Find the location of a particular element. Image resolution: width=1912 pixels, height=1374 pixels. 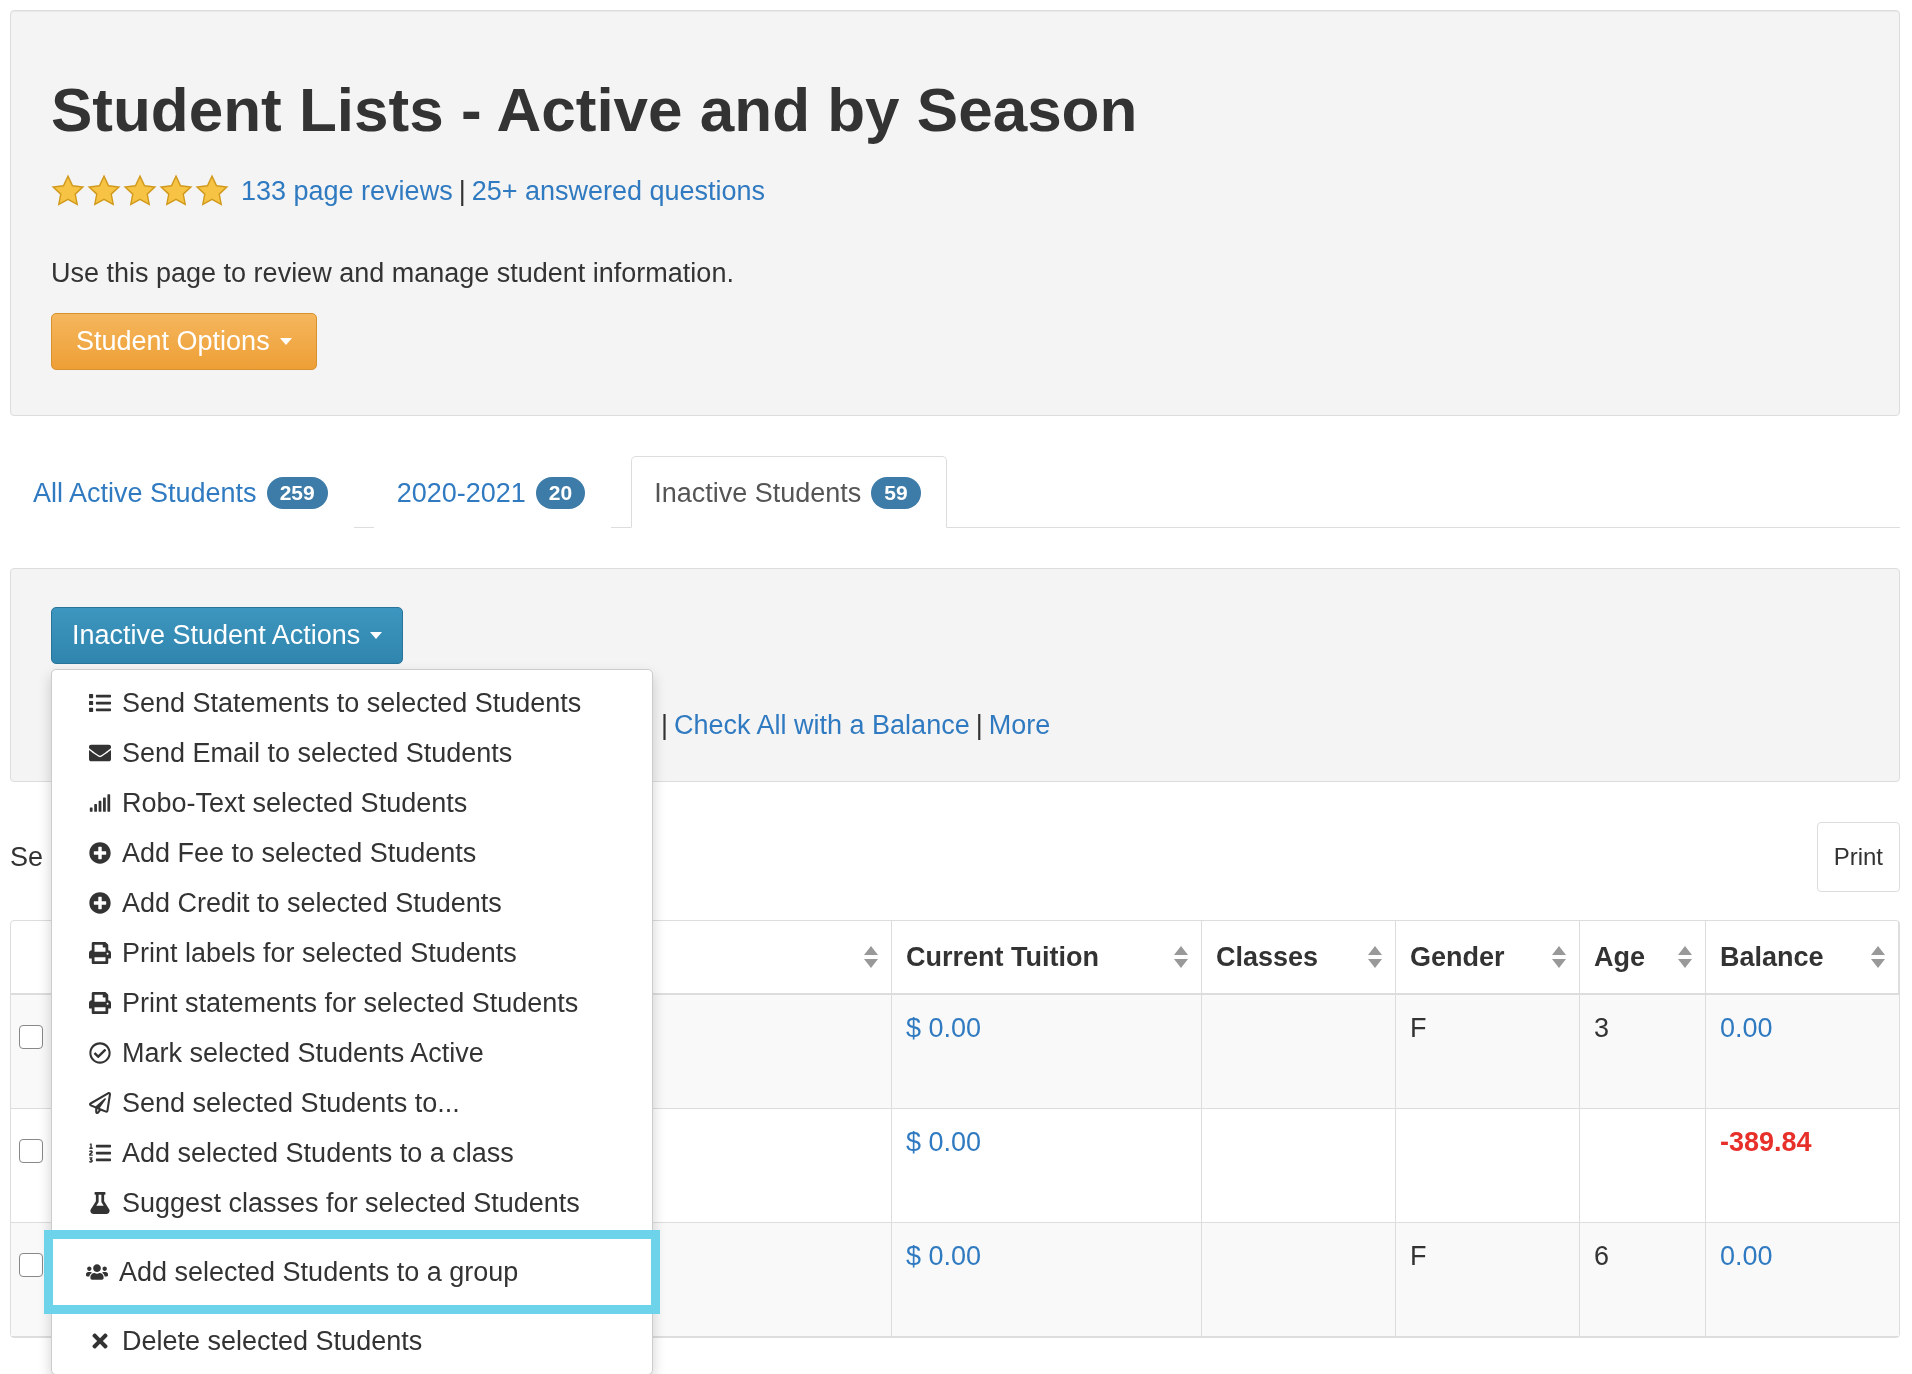

menu-item: Print statements for selected Students is located at coordinates (352, 1003).